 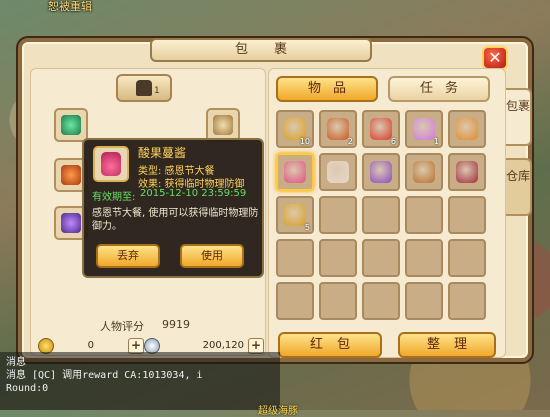 What do you see at coordinates (128, 256) in the screenshot?
I see `discard-button: 丢弃` at bounding box center [128, 256].